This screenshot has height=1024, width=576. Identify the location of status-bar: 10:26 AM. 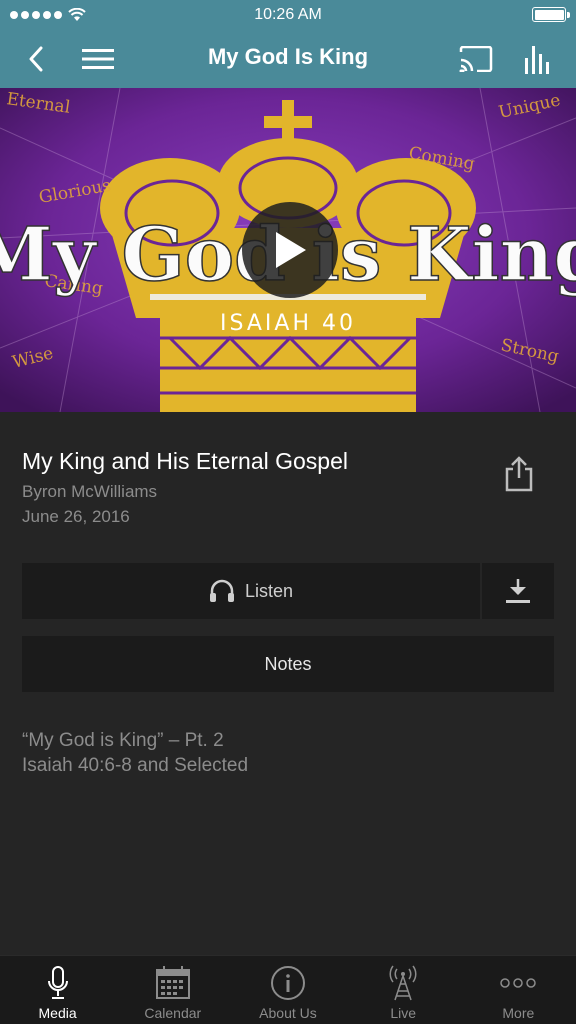
(288, 15).